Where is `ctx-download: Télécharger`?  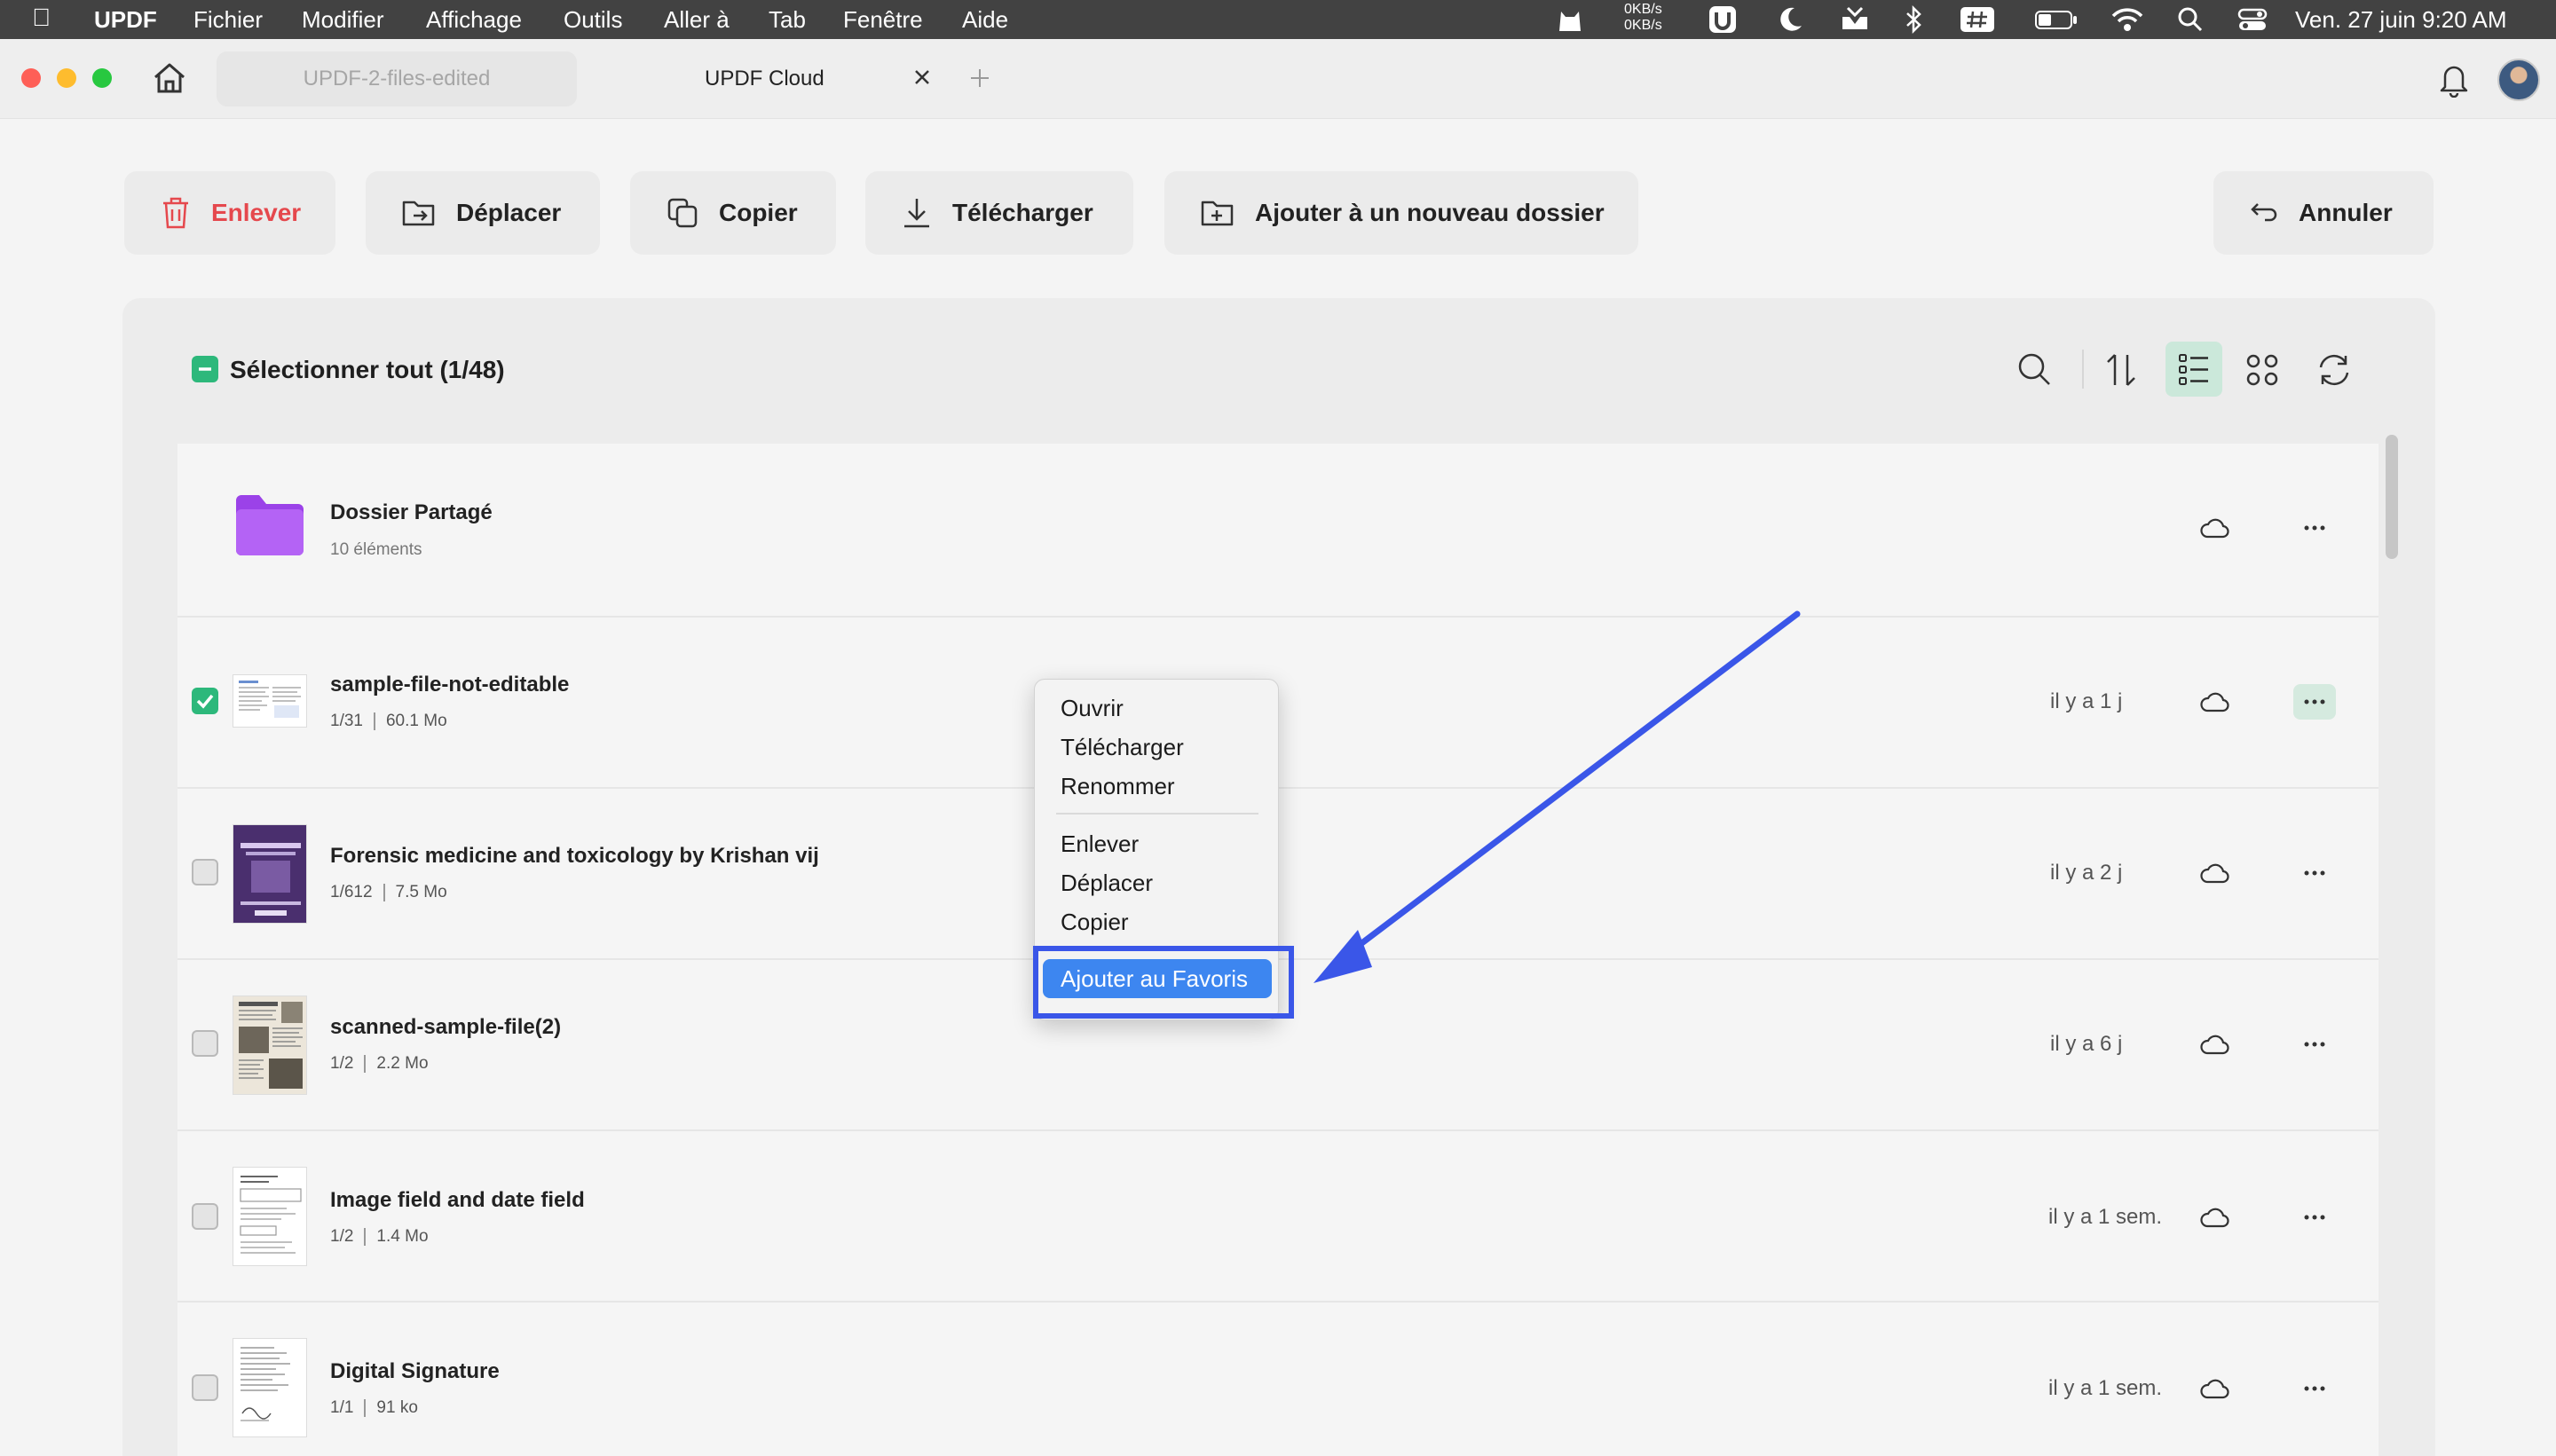
ctx-download: Télécharger is located at coordinates (1122, 747).